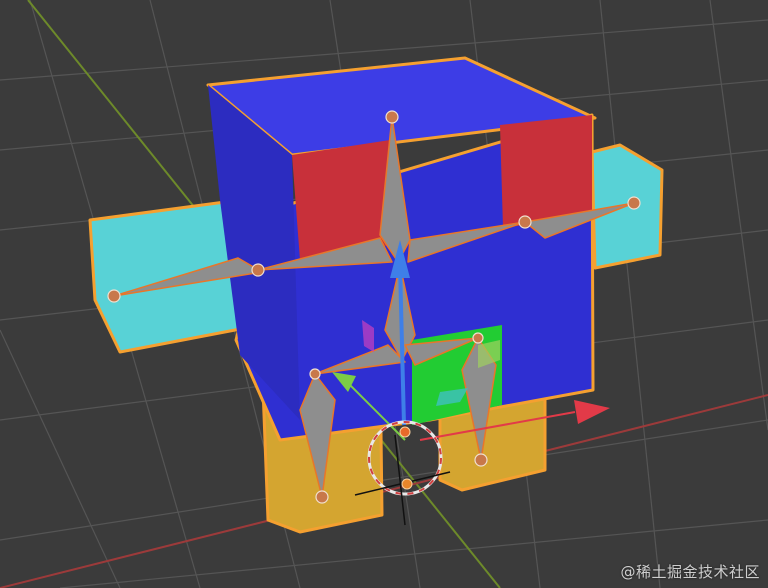 Image resolution: width=768 pixels, height=588 pixels. What do you see at coordinates (634, 203) in the screenshot?
I see `joint-hand-r` at bounding box center [634, 203].